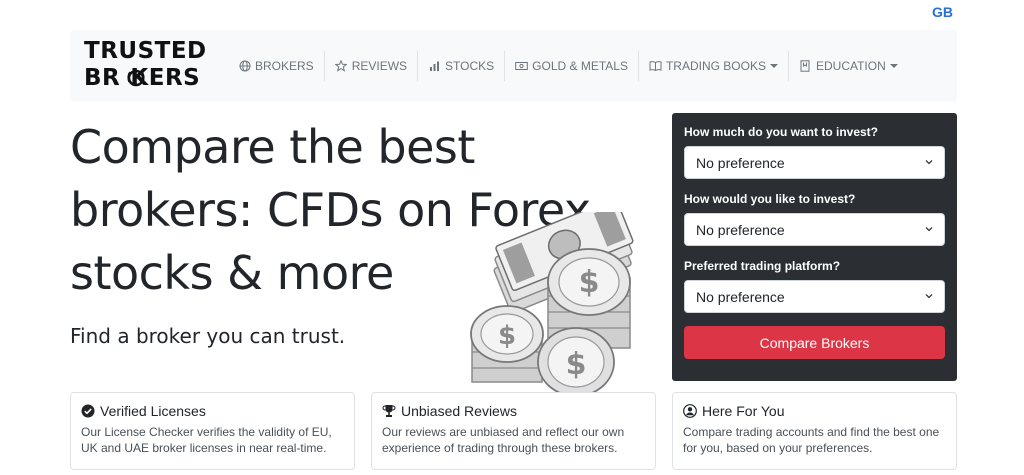 Image resolution: width=1024 pixels, height=475 pixels. What do you see at coordinates (781, 132) in the screenshot?
I see `invest-amount-label: How much do you want to invest?` at bounding box center [781, 132].